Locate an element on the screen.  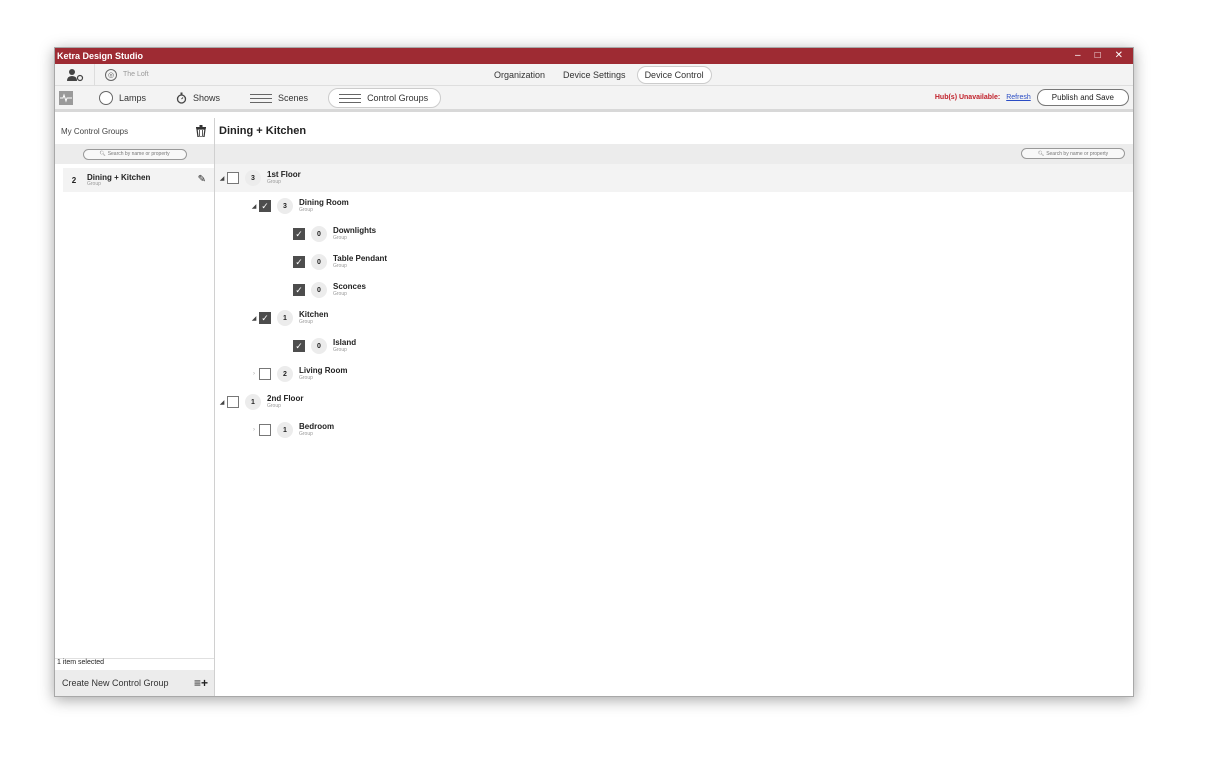
node-name: Bedroom is located at coordinates (317, 426).